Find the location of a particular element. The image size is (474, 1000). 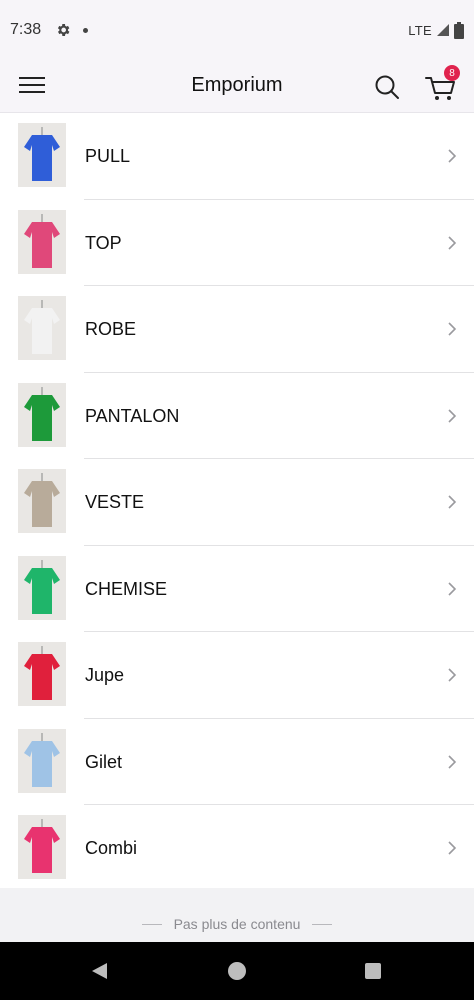

back-icon is located at coordinates (99, 971).